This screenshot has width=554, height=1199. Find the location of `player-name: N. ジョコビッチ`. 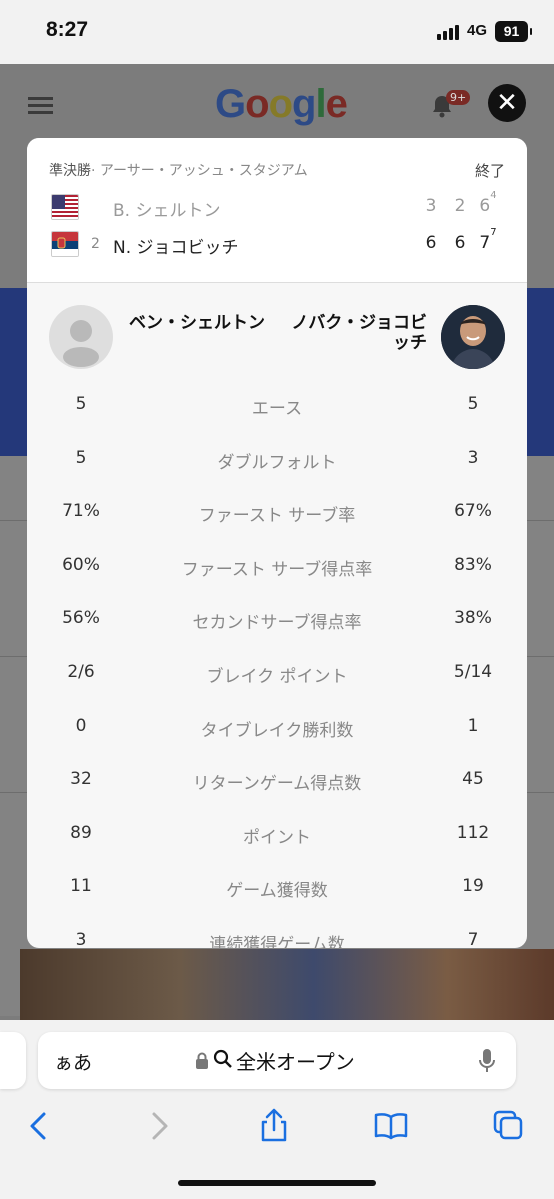

player-name: N. ジョコビッチ is located at coordinates (176, 248).